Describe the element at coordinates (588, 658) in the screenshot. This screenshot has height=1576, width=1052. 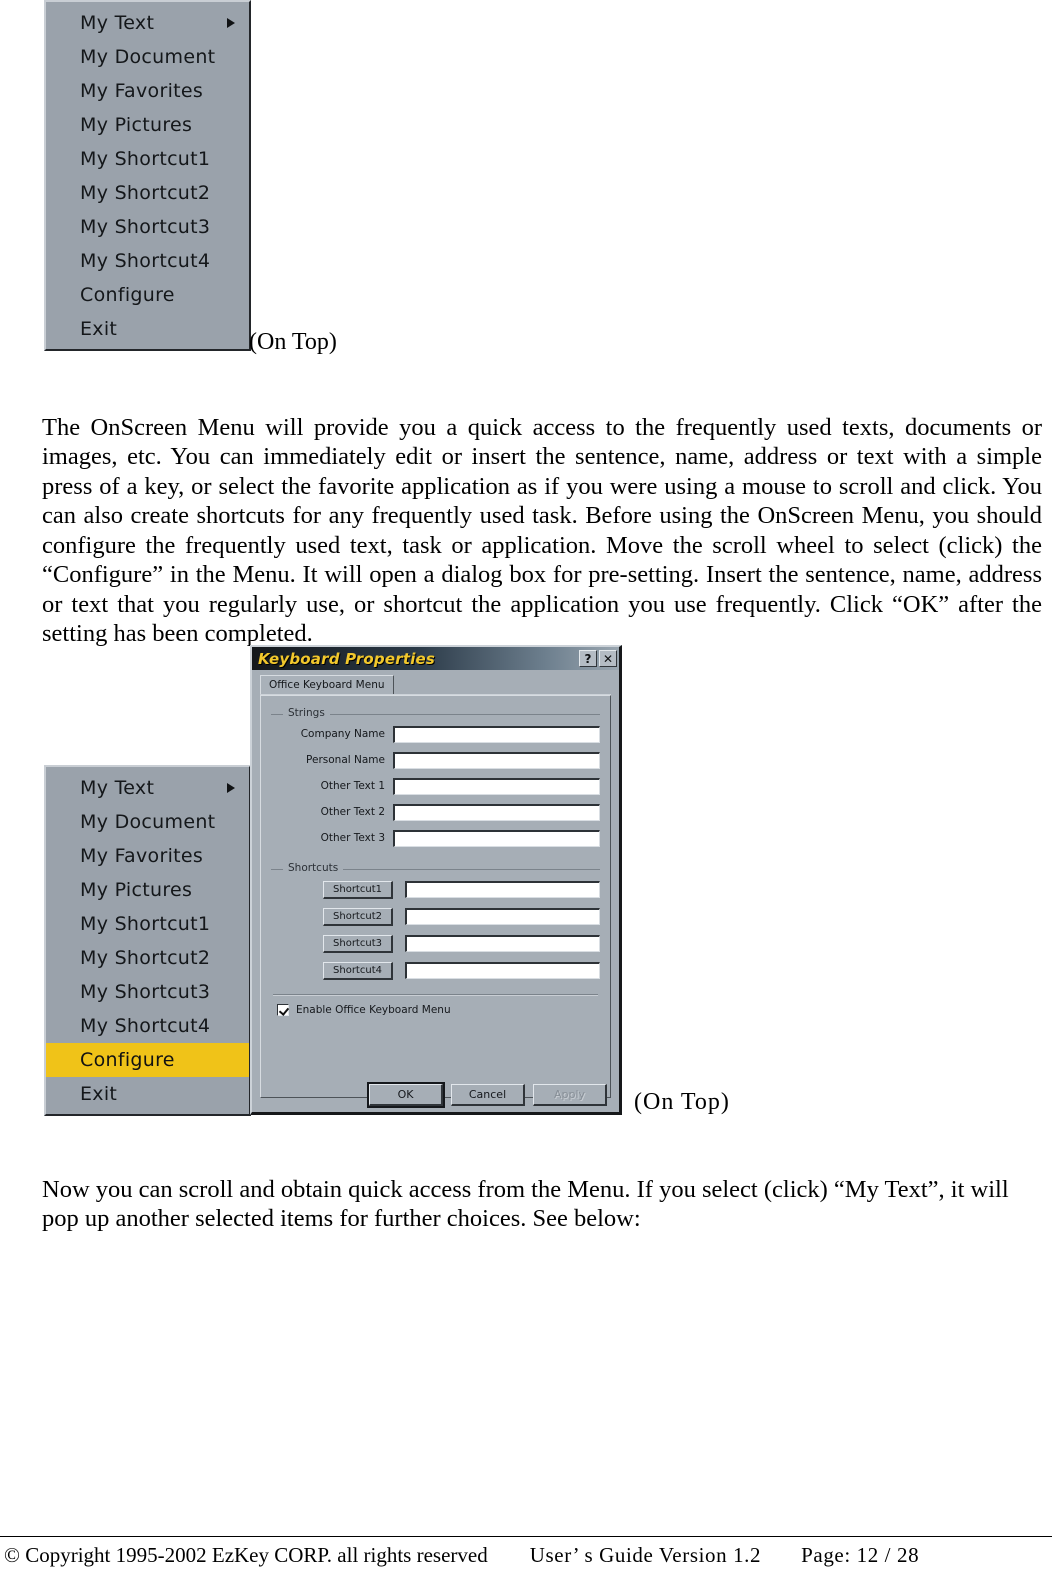
I see `help-button: ?` at that location.